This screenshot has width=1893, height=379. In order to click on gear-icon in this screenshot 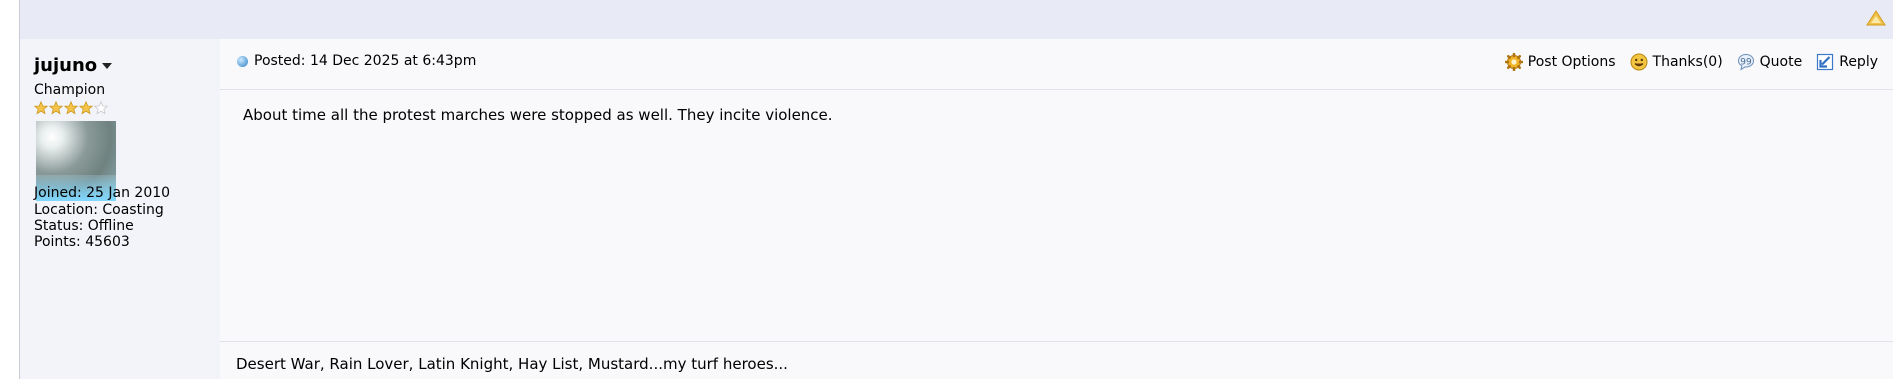, I will do `click(1513, 62)`.